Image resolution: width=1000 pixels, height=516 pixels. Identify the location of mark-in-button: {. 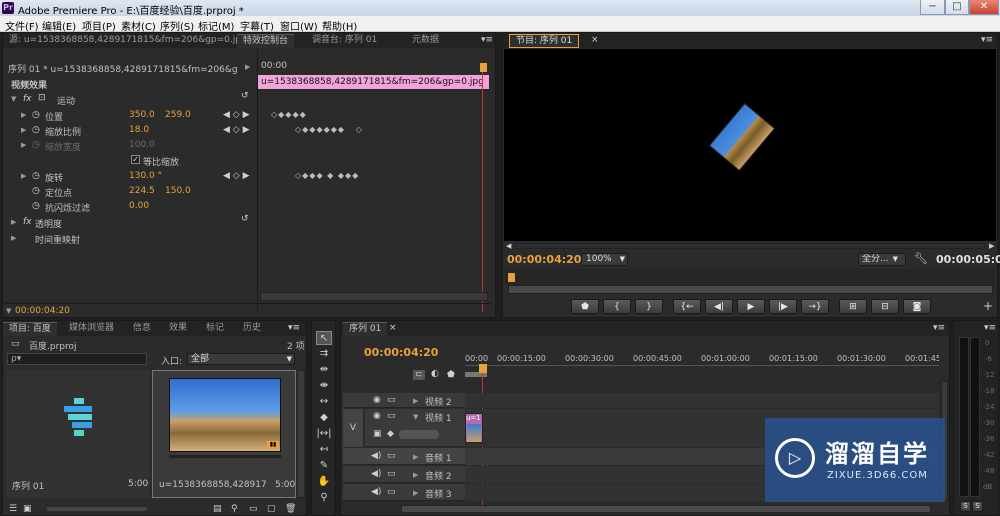
(617, 306).